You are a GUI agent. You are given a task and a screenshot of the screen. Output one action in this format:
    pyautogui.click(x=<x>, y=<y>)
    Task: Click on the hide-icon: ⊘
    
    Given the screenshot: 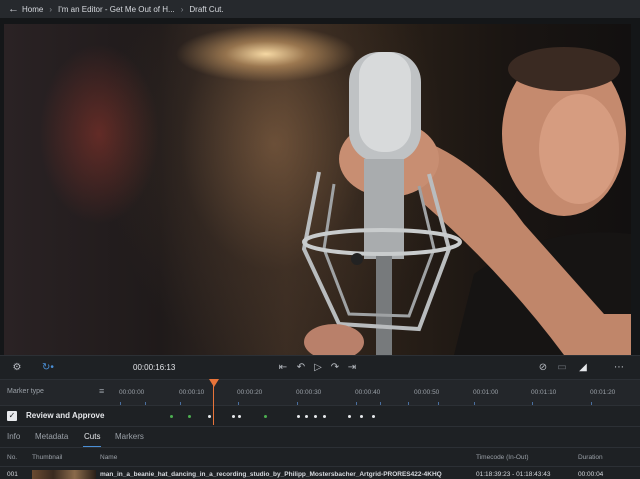 What is the action you would take?
    pyautogui.click(x=543, y=368)
    